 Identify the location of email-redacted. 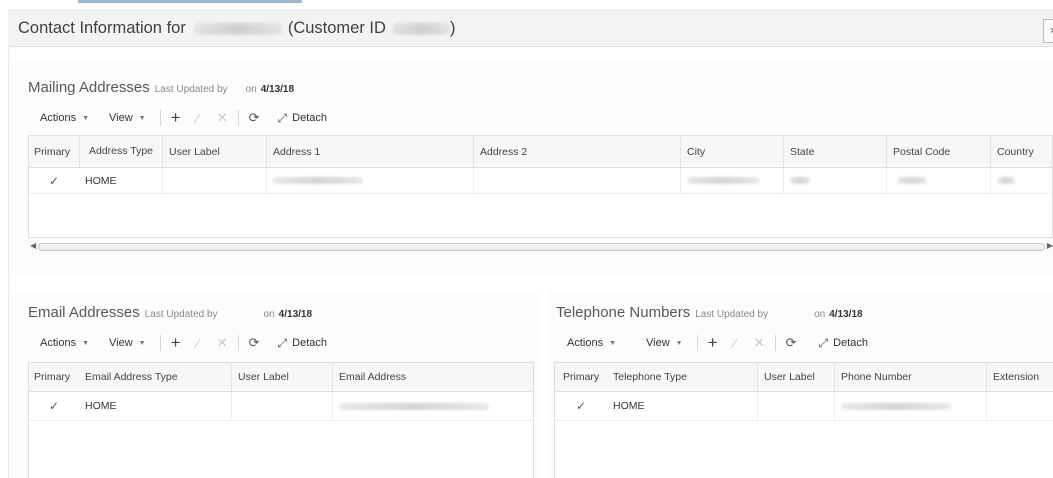
(414, 406).